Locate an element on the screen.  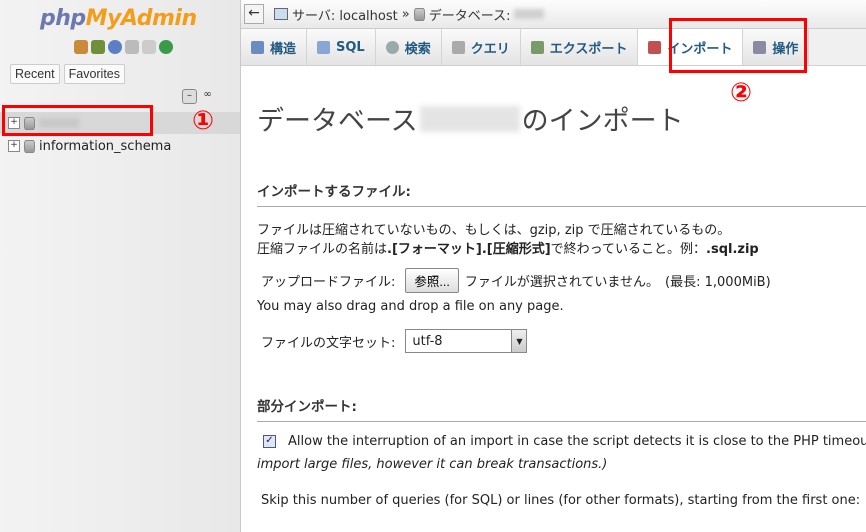
server-icon is located at coordinates (281, 14).